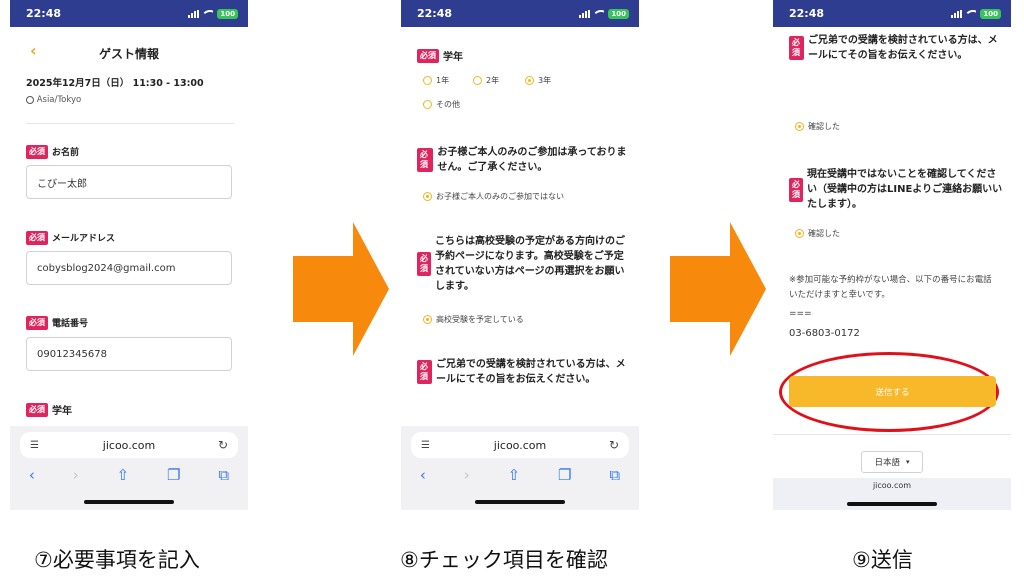 The image size is (1024, 582). What do you see at coordinates (129, 354) in the screenshot?
I see `phone-input: 09012345678` at bounding box center [129, 354].